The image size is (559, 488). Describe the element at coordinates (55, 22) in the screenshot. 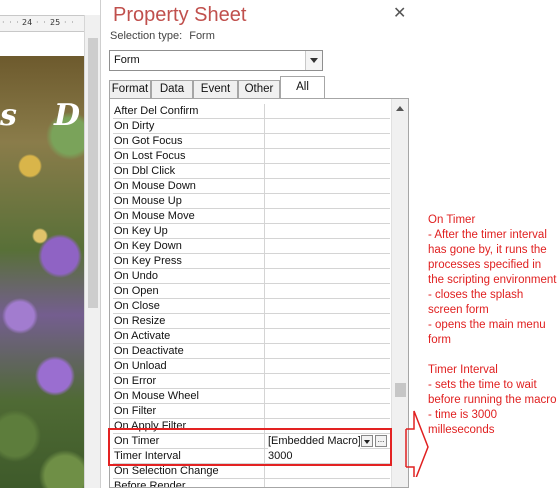

I see `ruler-tick: 25` at that location.